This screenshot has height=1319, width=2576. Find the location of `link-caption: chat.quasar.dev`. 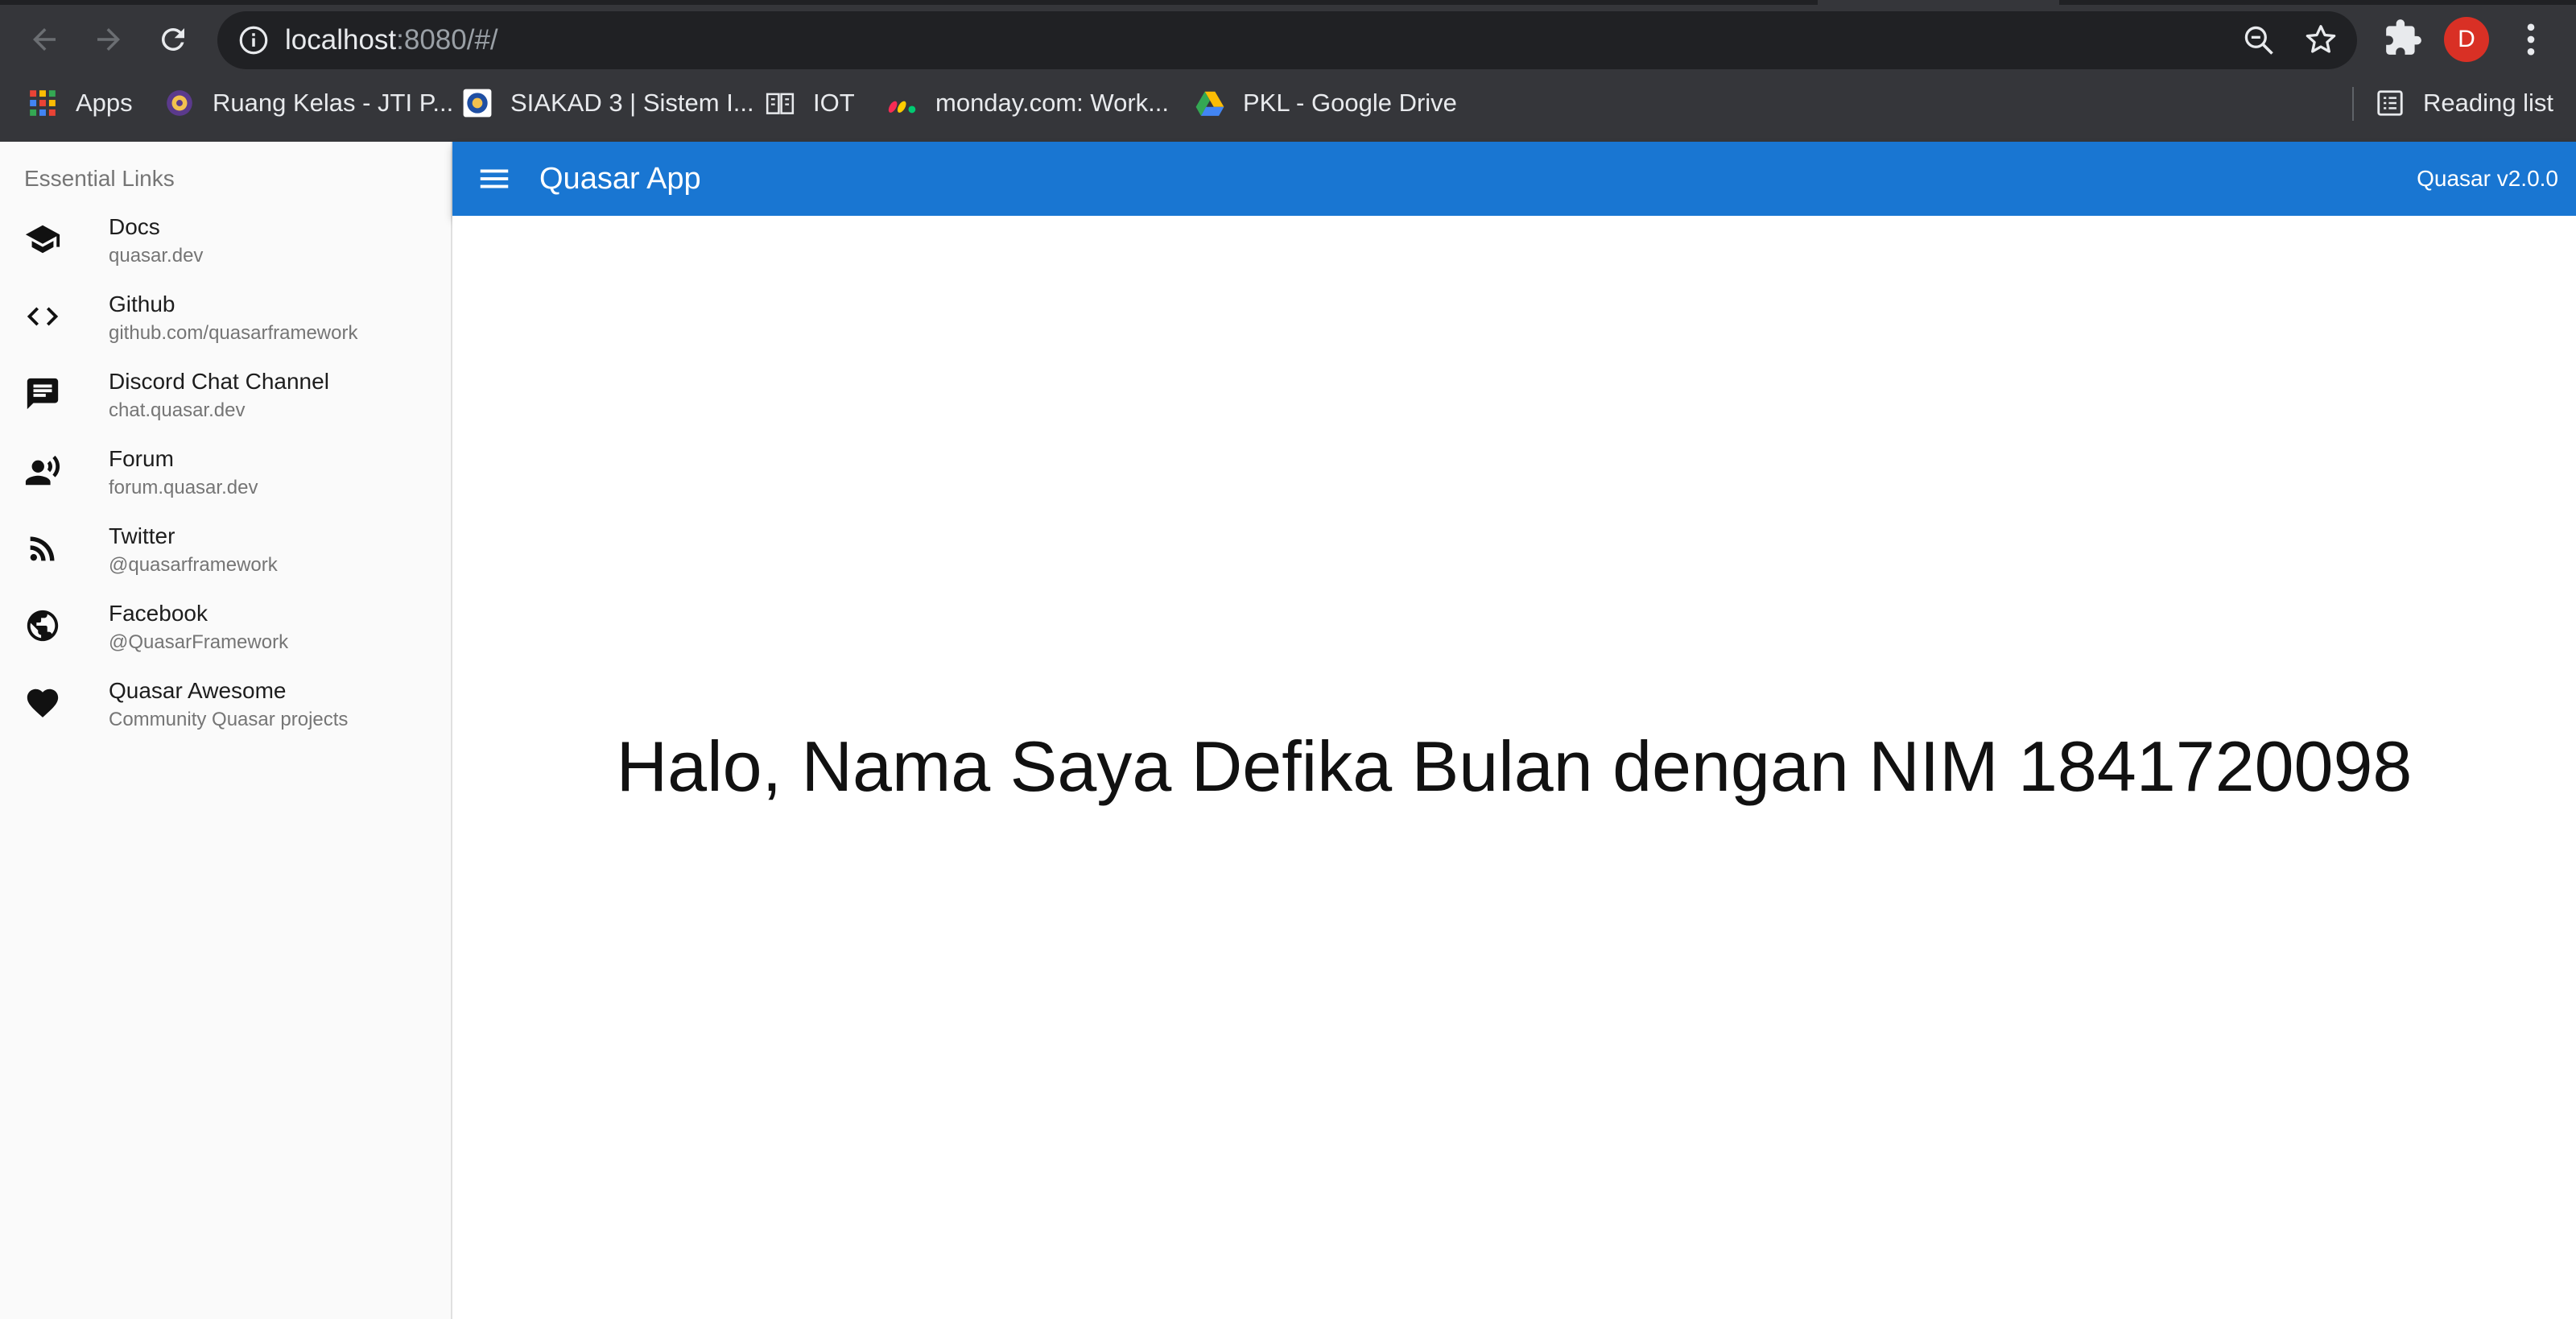

link-caption: chat.quasar.dev is located at coordinates (177, 410).